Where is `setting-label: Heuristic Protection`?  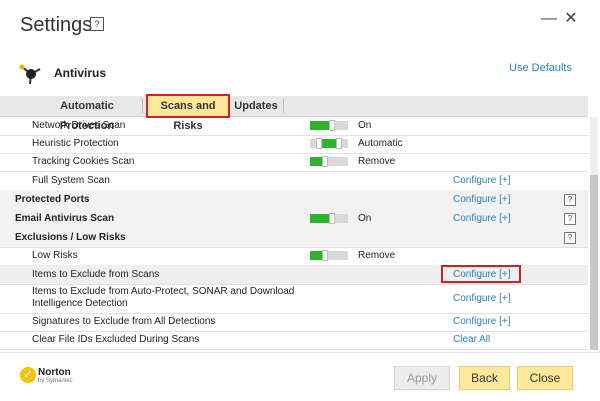
setting-label: Heuristic Protection is located at coordinates (75, 143).